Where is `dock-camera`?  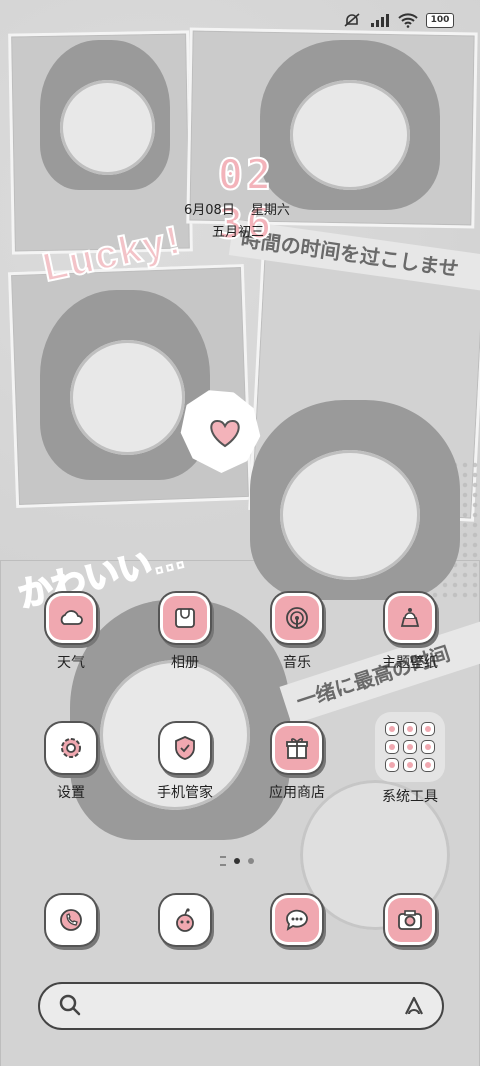 dock-camera is located at coordinates (410, 920).